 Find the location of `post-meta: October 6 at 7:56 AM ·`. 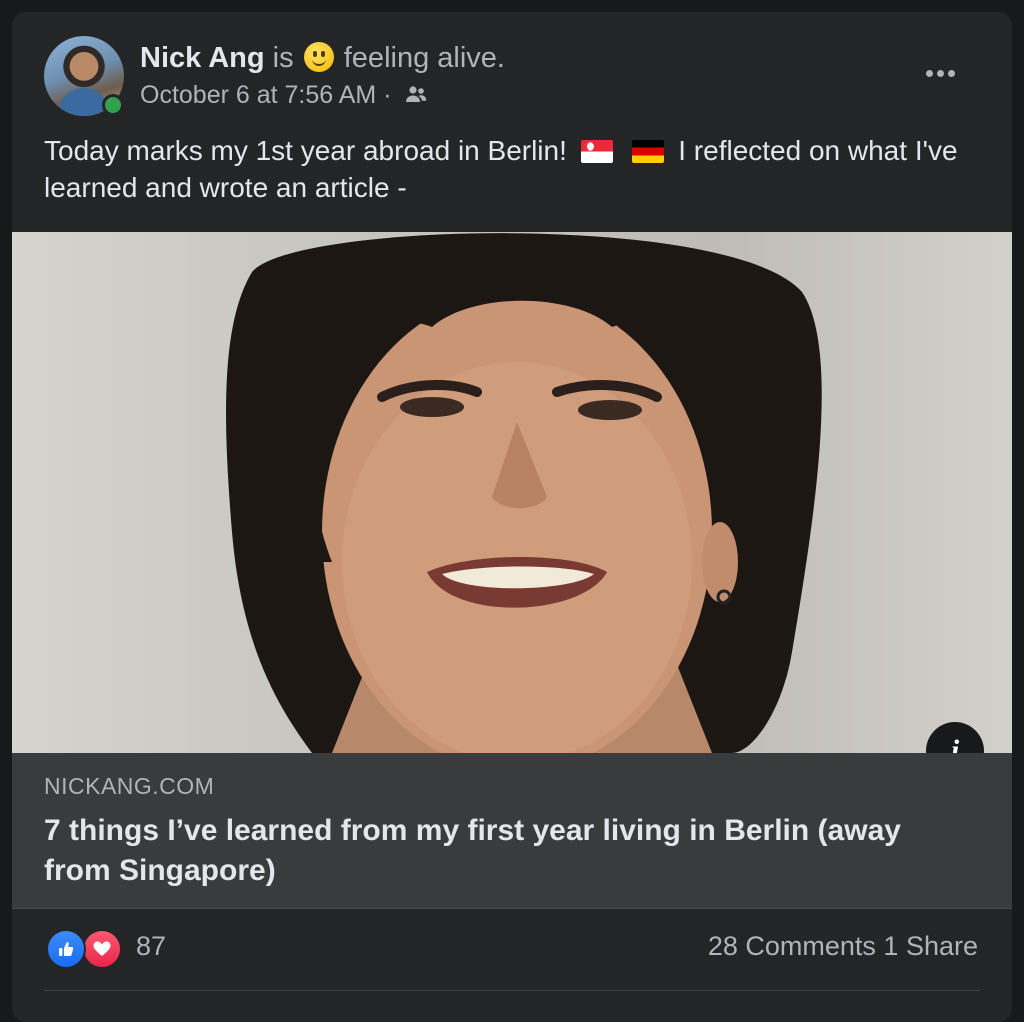

post-meta: October 6 at 7:56 AM · is located at coordinates (284, 96).